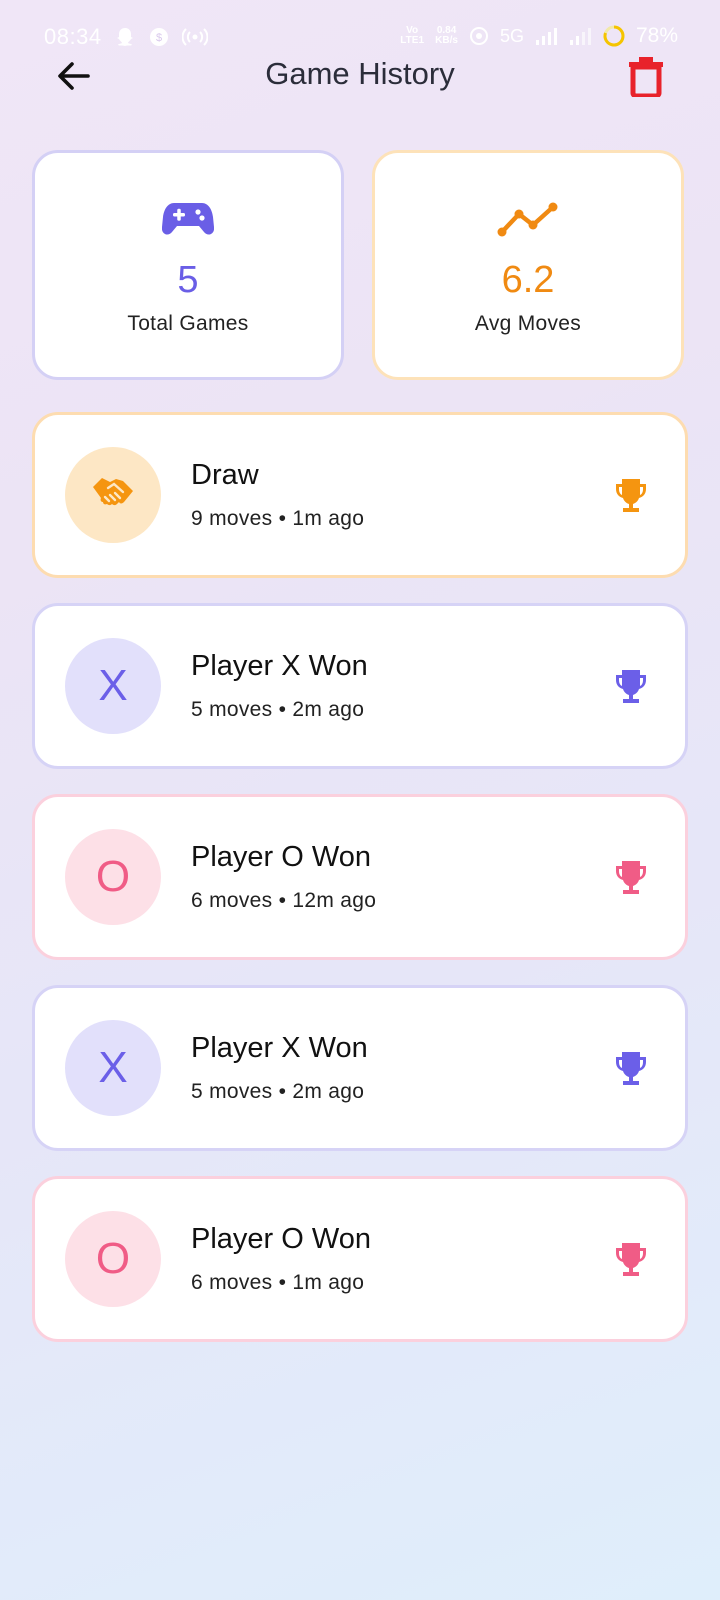 This screenshot has height=1600, width=720. Describe the element at coordinates (656, 35) in the screenshot. I see `battery-level: 78%` at that location.